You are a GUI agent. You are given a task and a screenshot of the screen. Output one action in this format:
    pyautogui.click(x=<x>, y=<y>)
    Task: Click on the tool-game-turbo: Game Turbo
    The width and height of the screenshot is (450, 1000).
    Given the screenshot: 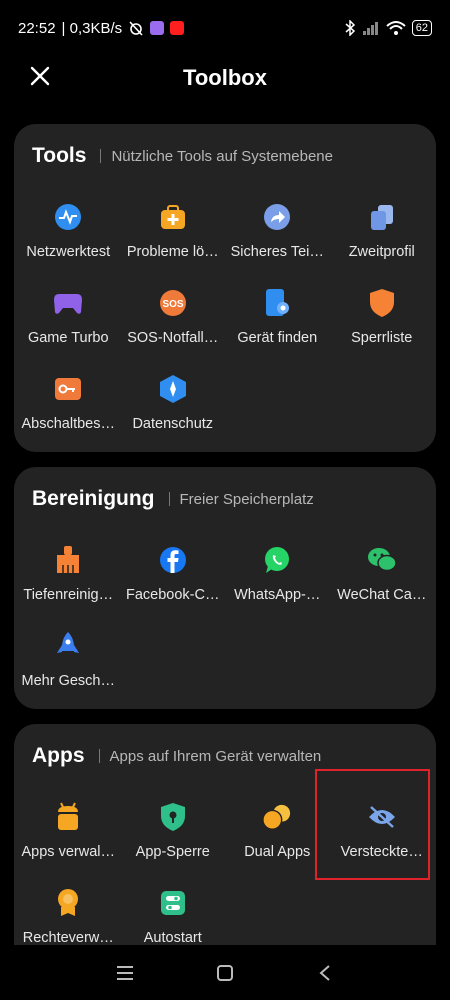 What is the action you would take?
    pyautogui.click(x=68, y=317)
    